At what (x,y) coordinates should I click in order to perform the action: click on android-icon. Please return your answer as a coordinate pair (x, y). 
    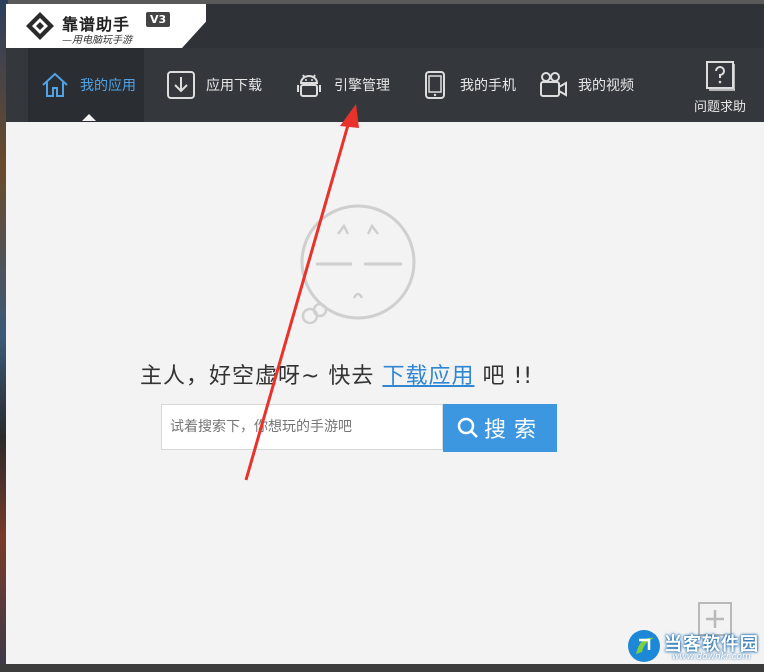
    Looking at the image, I should click on (309, 85).